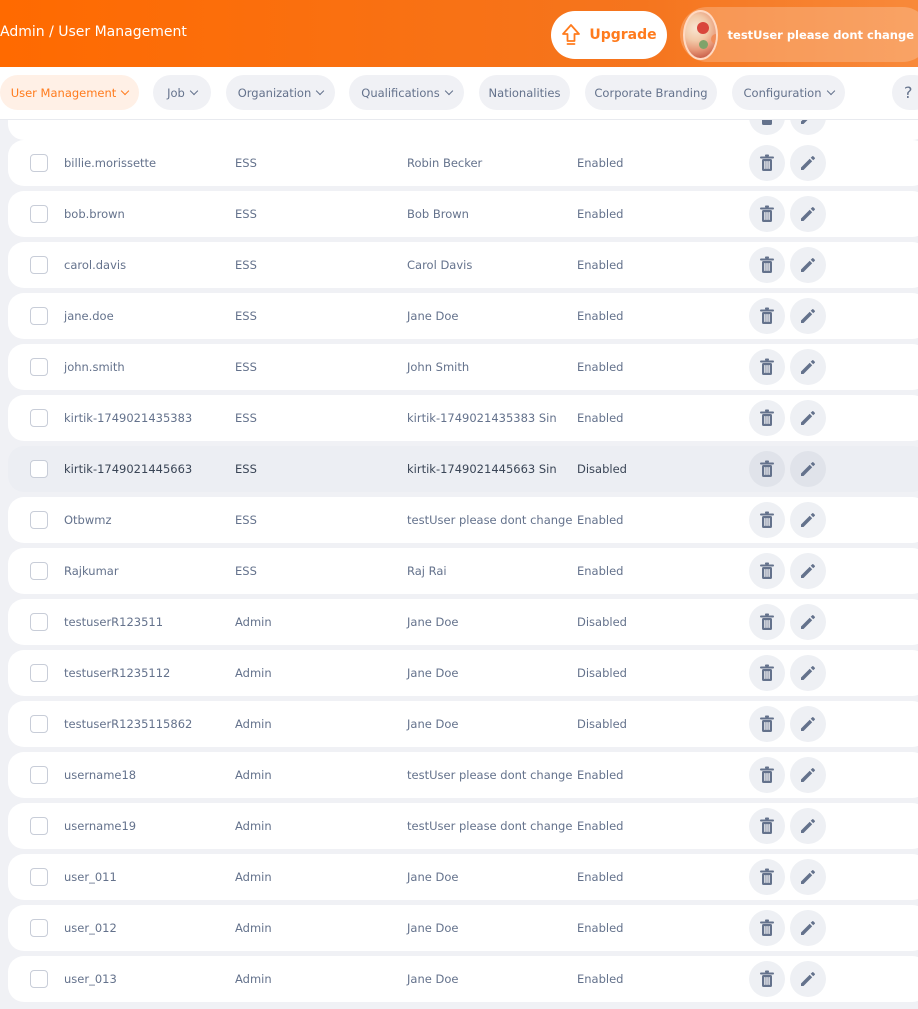  What do you see at coordinates (463, 673) in the screenshot?
I see `table-row: testuserR1235112 Admin Jane Doe Disabled` at bounding box center [463, 673].